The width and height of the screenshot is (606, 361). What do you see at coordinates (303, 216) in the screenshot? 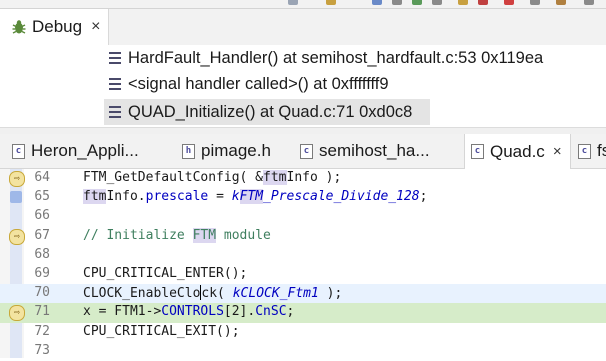
I see `code-line: 66` at bounding box center [303, 216].